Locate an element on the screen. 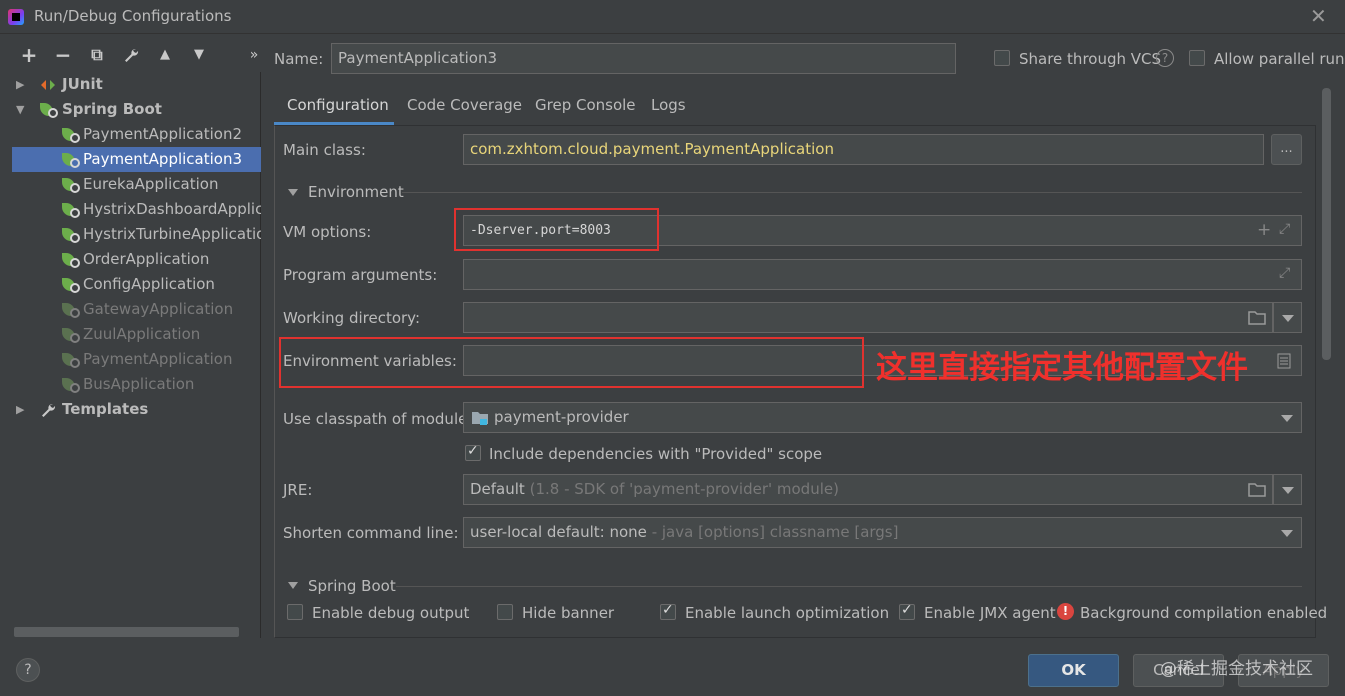 The image size is (1345, 696). tree-item-configapplication: ConfigApplication is located at coordinates (136, 284).